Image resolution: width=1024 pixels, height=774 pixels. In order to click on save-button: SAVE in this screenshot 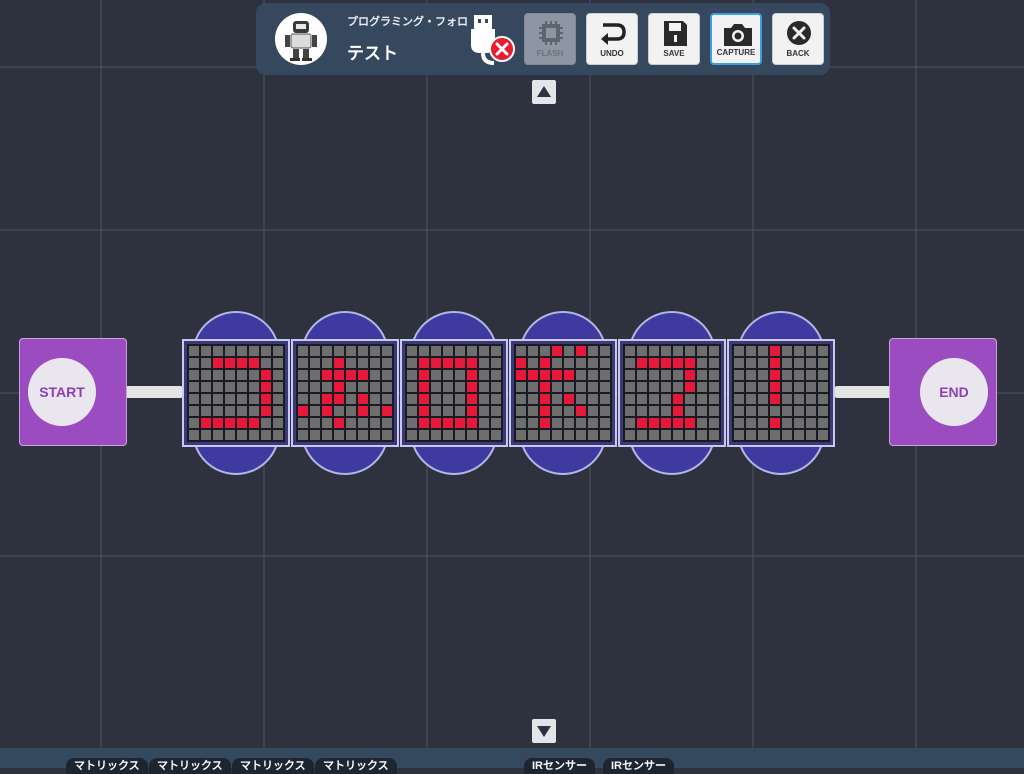, I will do `click(674, 39)`.